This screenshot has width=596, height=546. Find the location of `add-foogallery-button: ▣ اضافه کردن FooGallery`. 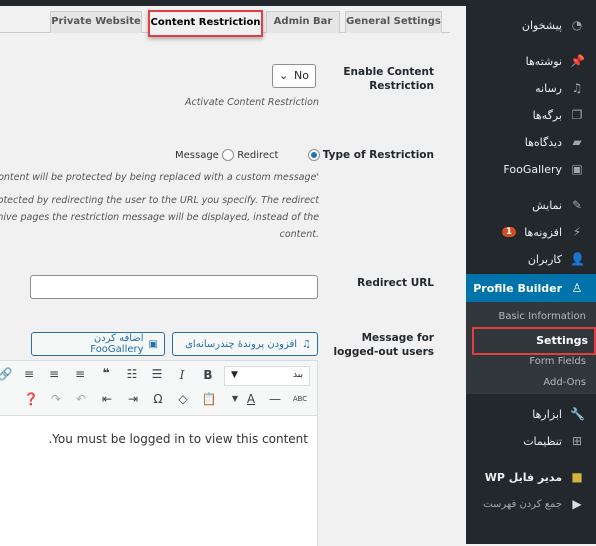

add-foogallery-button: ▣ اضافه کردن FooGallery is located at coordinates (98, 344).